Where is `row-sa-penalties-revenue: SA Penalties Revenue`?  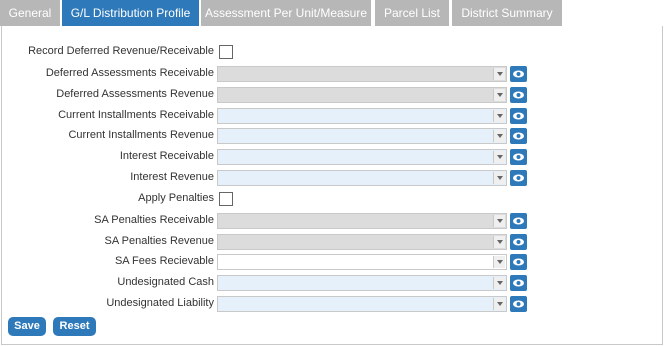
row-sa-penalties-revenue: SA Penalties Revenue is located at coordinates (332, 242).